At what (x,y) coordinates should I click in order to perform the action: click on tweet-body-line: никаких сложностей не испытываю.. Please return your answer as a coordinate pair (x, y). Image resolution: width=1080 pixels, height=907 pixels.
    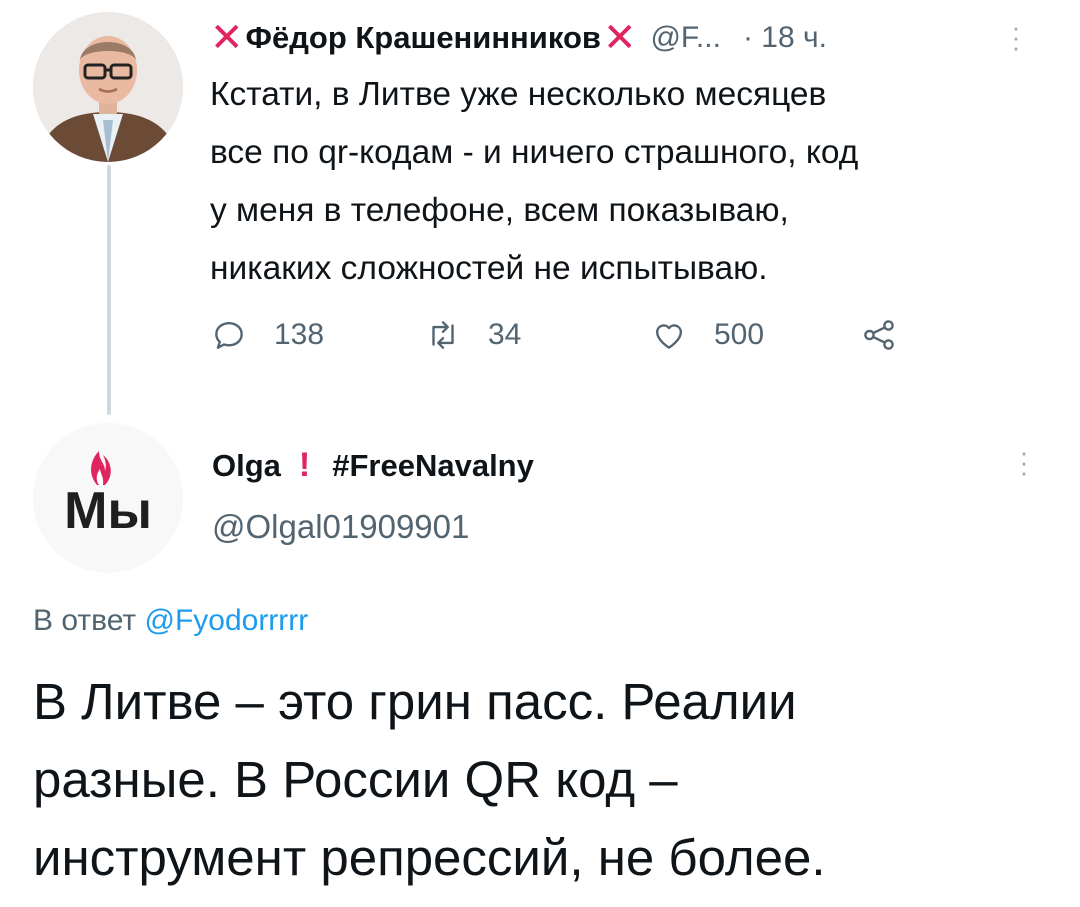
    Looking at the image, I should click on (489, 268).